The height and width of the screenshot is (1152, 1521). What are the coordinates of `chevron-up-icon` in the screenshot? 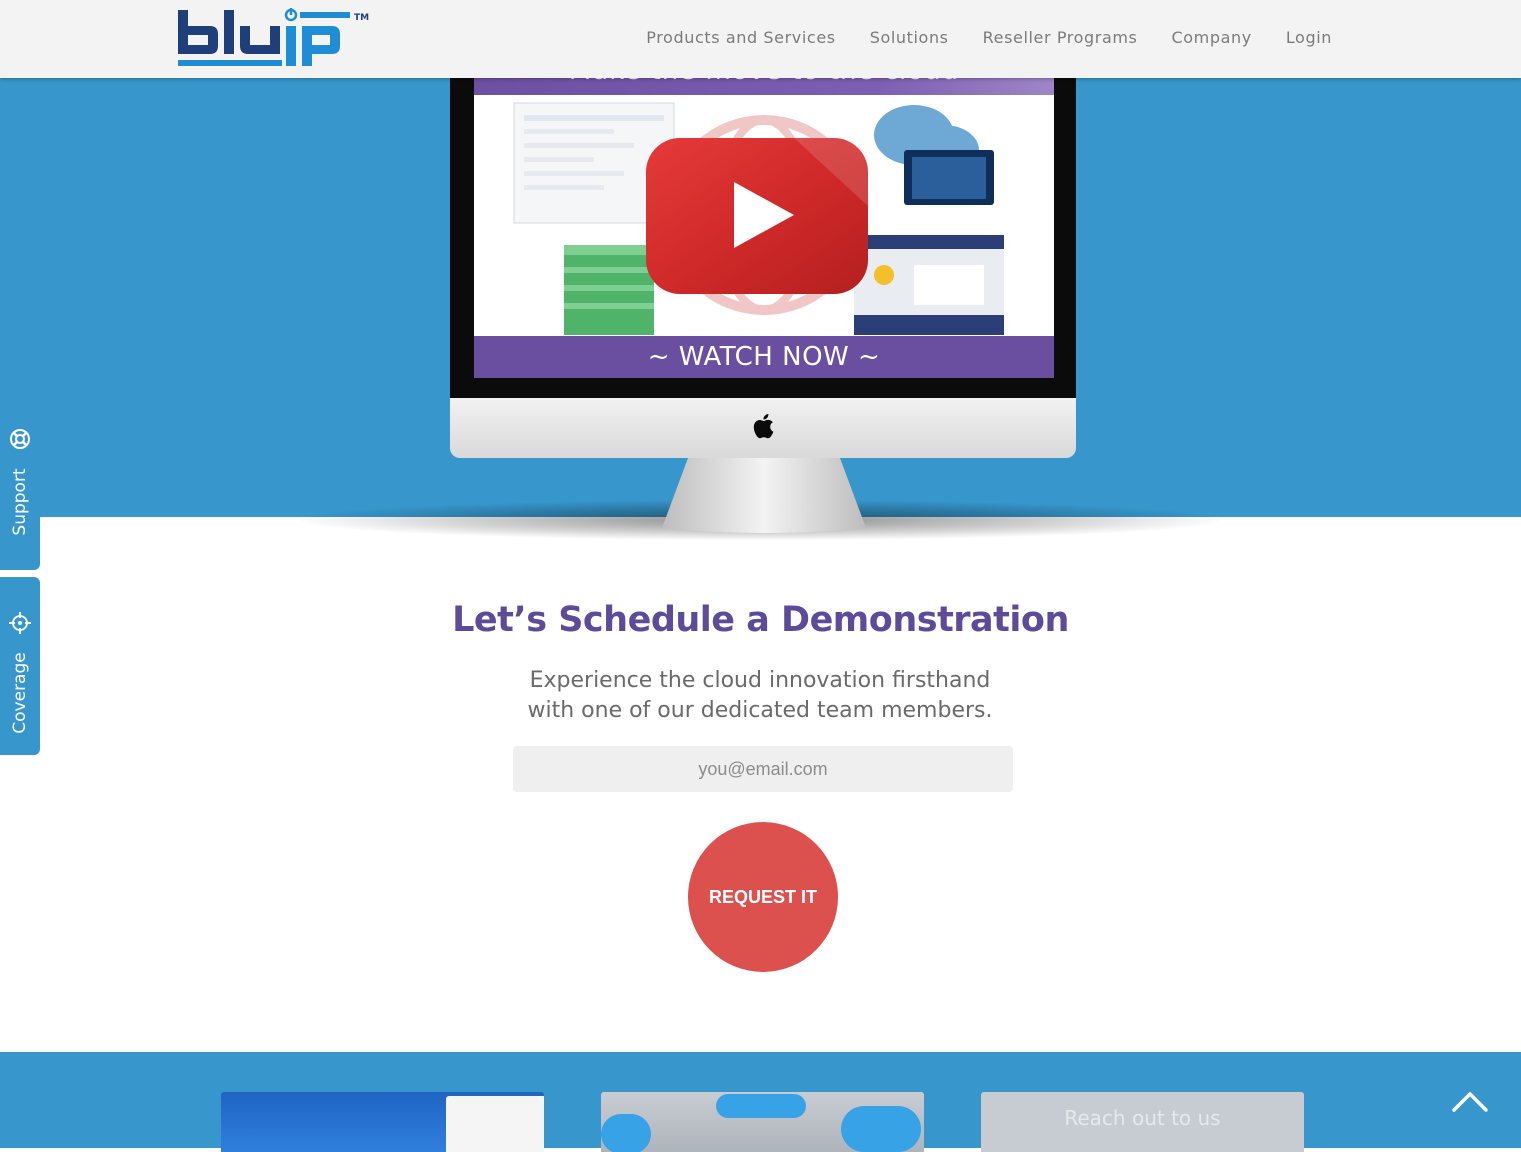 It's located at (1470, 1102).